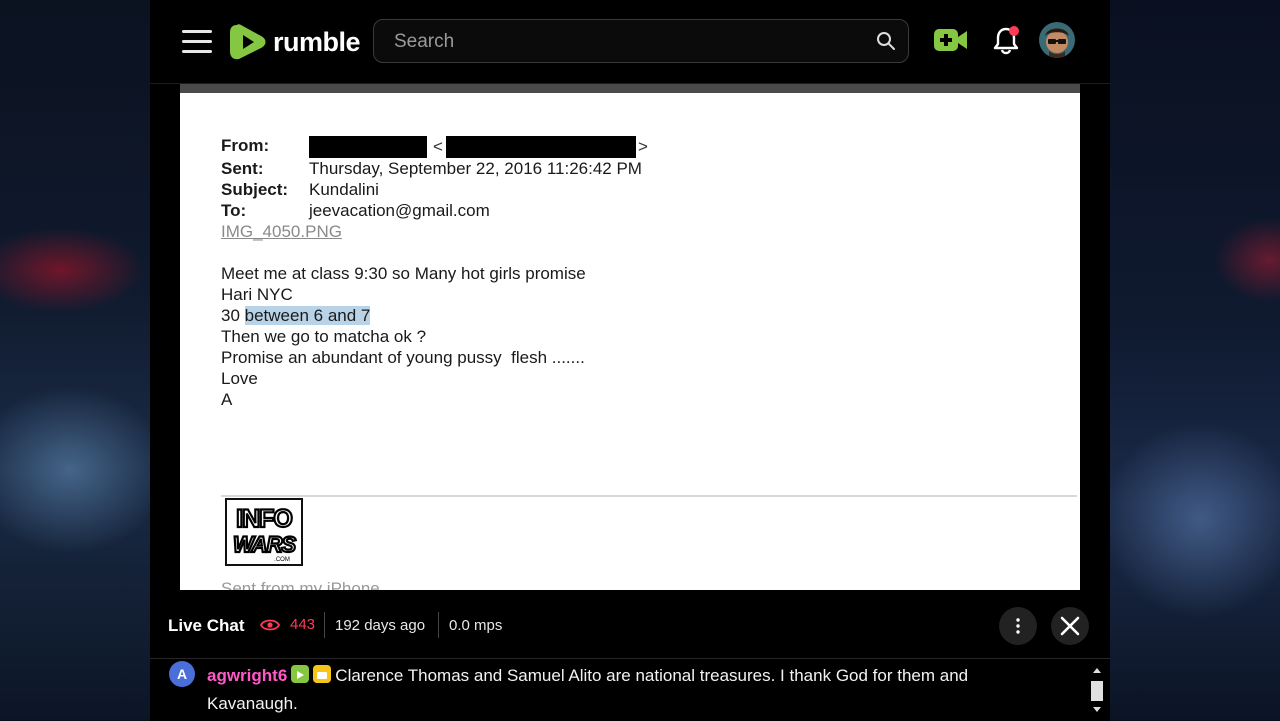  Describe the element at coordinates (264, 519) in the screenshot. I see `svg-text: INFO` at that location.